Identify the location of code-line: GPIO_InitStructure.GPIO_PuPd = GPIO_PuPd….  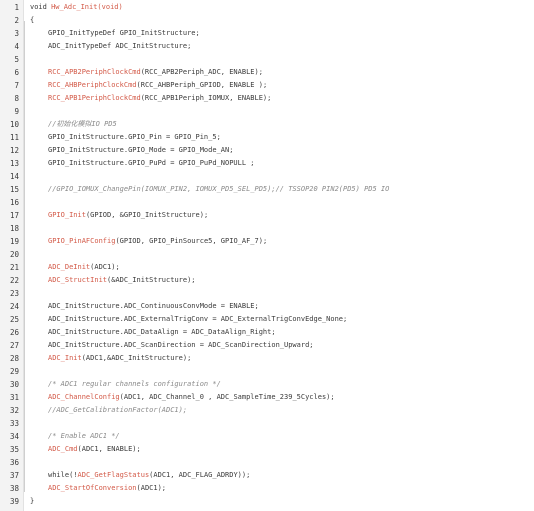
(282, 163).